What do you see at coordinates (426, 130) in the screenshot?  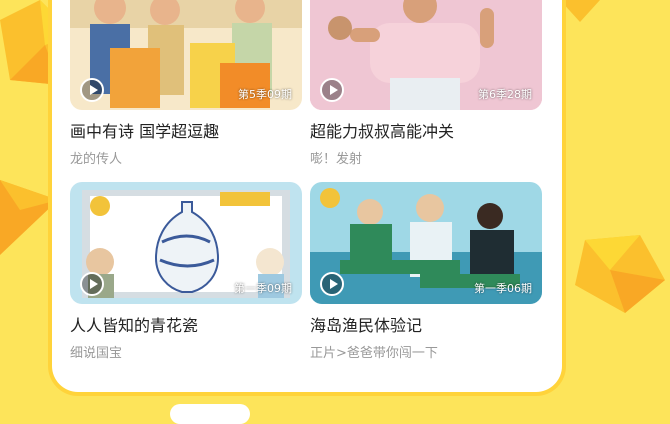 I see `video-title: 超能力叔叔高能冲关` at bounding box center [426, 130].